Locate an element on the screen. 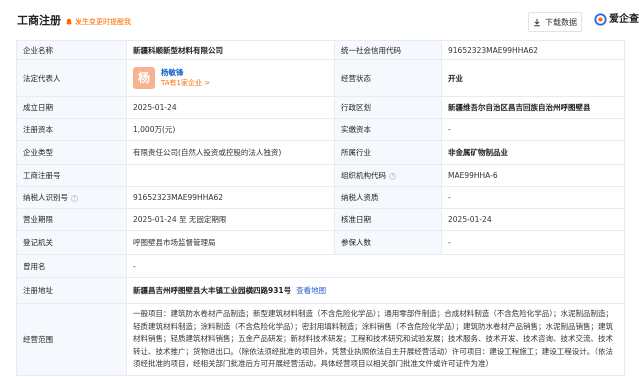 Image resolution: width=640 pixels, height=377 pixels. download-data-label: 下载数据 is located at coordinates (561, 22).